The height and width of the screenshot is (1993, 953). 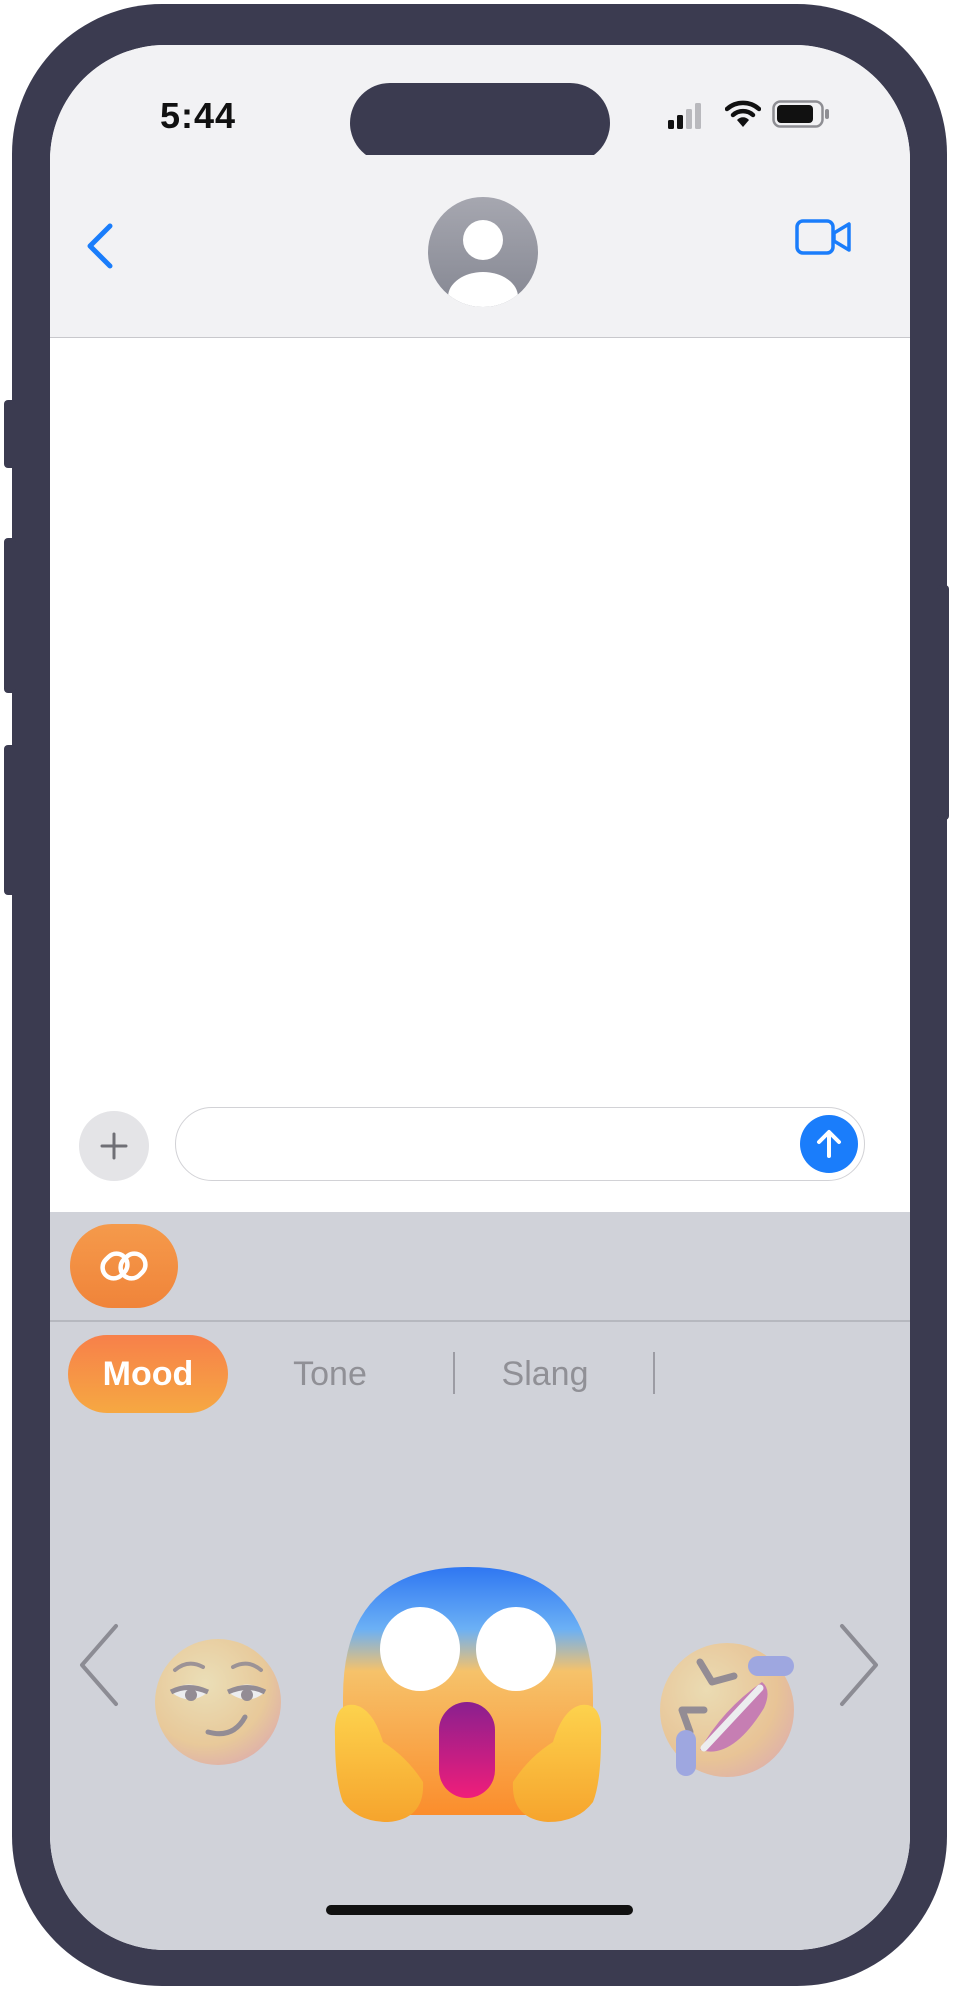 I want to click on rolling-on-floor-laughing-emoji, so click(x=727, y=1705).